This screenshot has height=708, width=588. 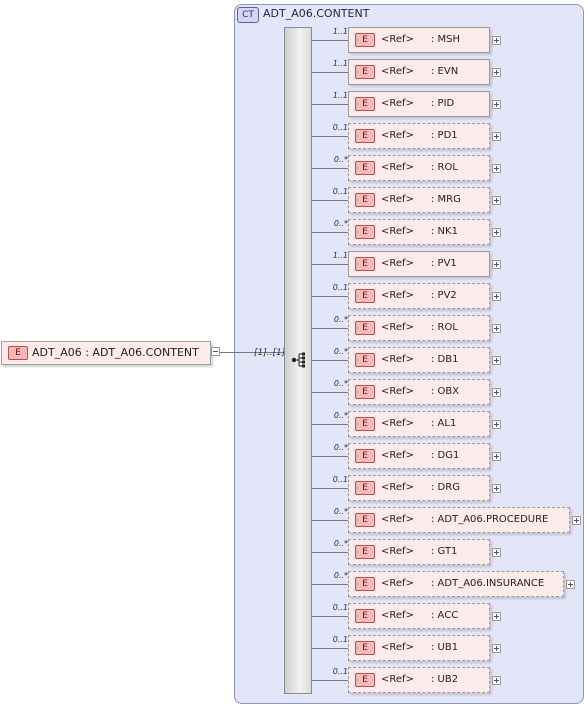 I want to click on element-row: 1..1 E <Ref>: EVN, so click(x=408, y=73).